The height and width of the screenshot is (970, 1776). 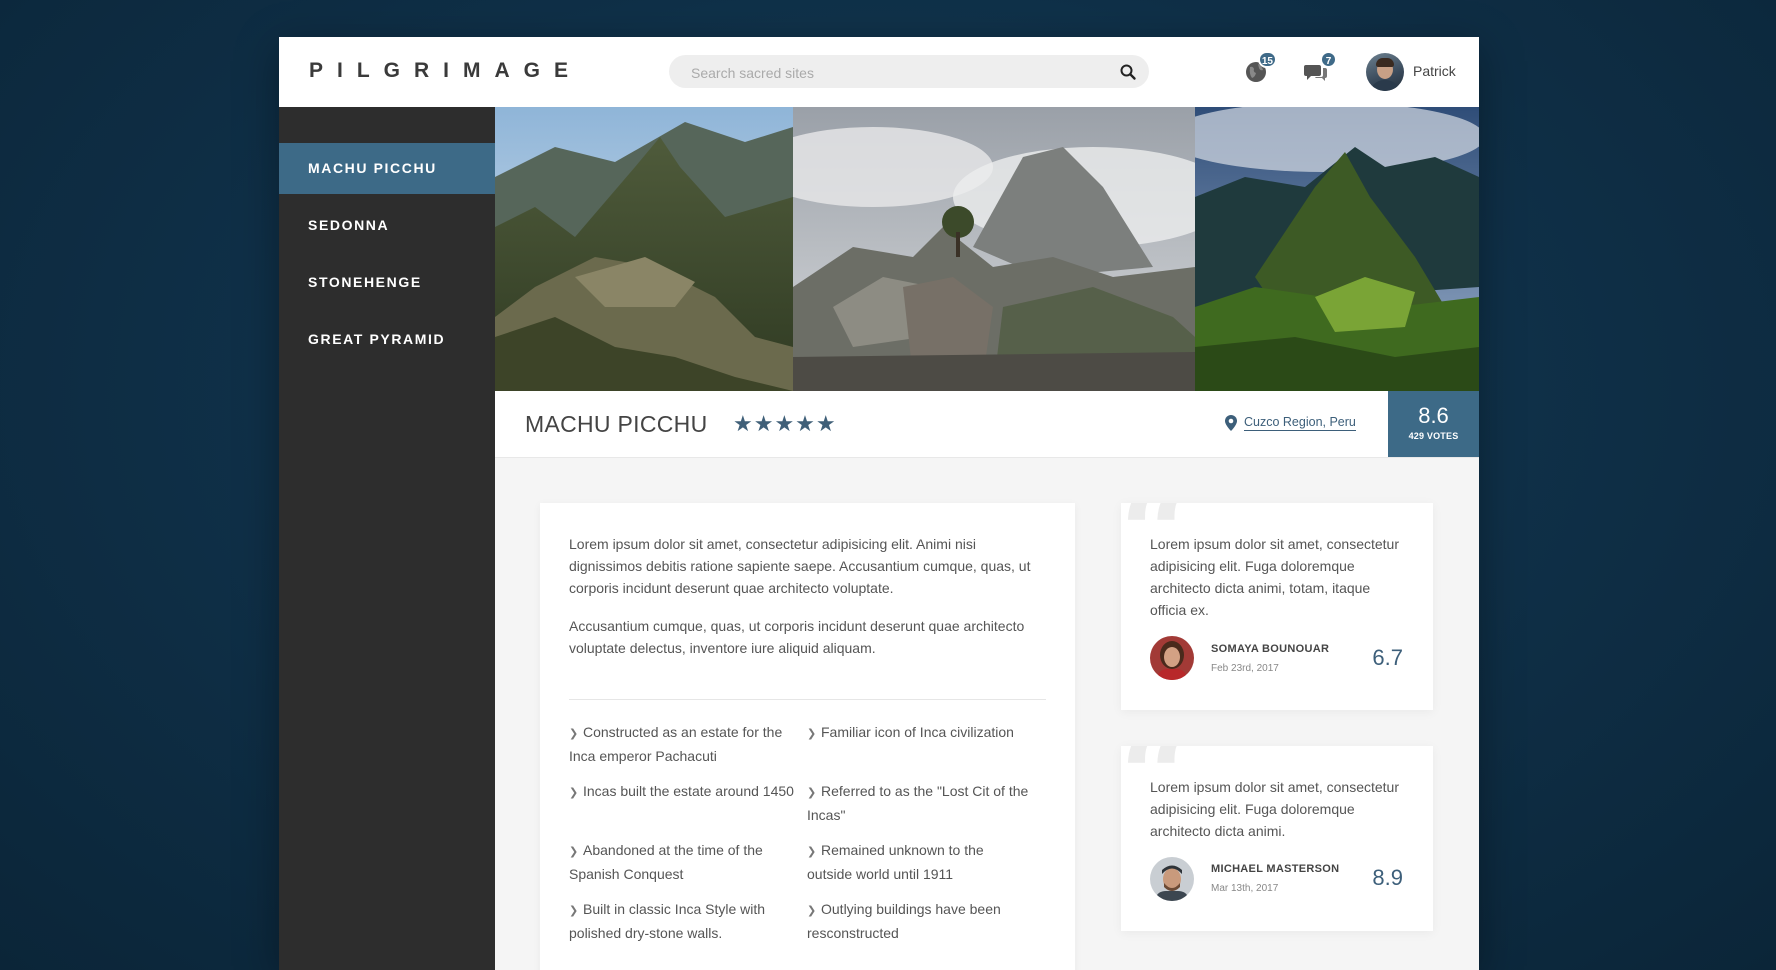 What do you see at coordinates (919, 733) in the screenshot?
I see `fact-item: ❯ Familiar icon of Inca civilization` at bounding box center [919, 733].